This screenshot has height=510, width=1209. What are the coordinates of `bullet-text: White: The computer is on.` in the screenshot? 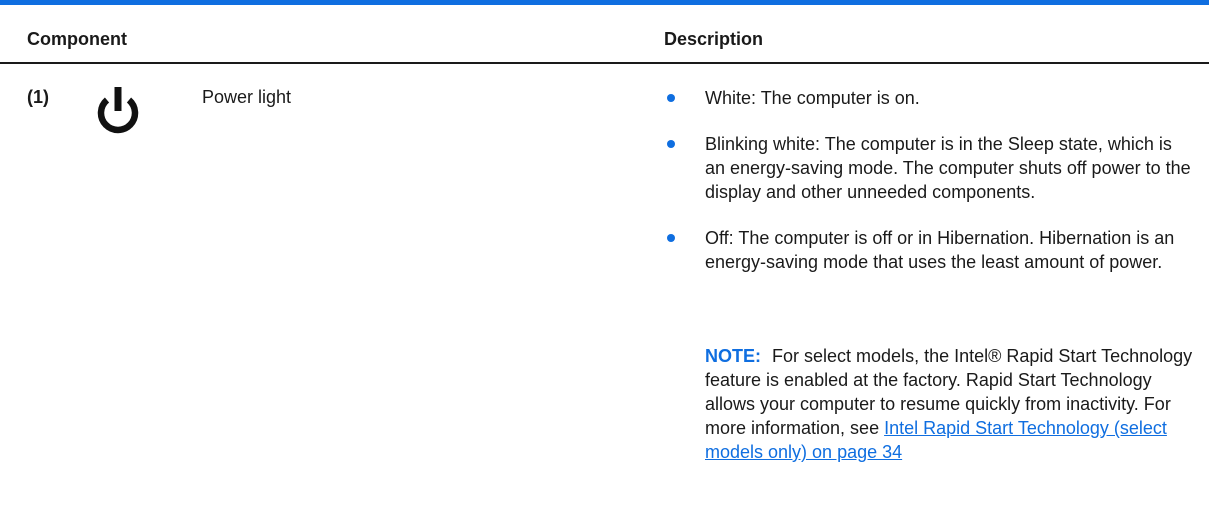 It's located at (812, 98).